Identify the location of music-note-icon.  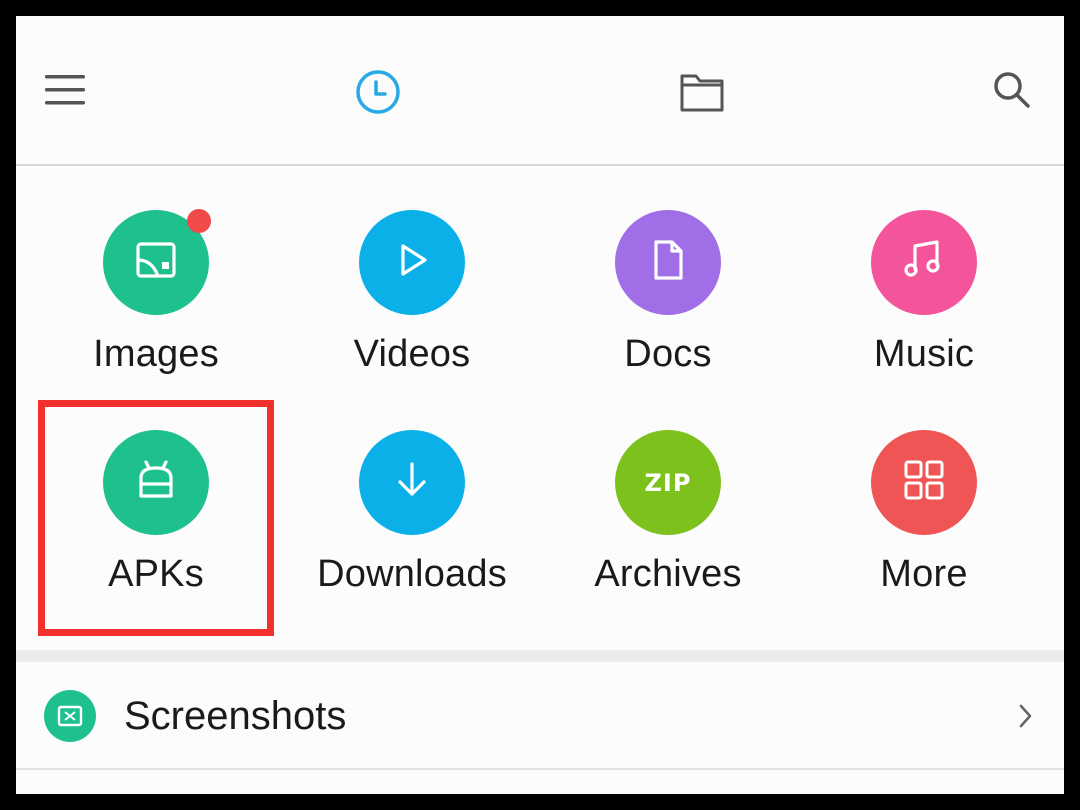
(924, 262).